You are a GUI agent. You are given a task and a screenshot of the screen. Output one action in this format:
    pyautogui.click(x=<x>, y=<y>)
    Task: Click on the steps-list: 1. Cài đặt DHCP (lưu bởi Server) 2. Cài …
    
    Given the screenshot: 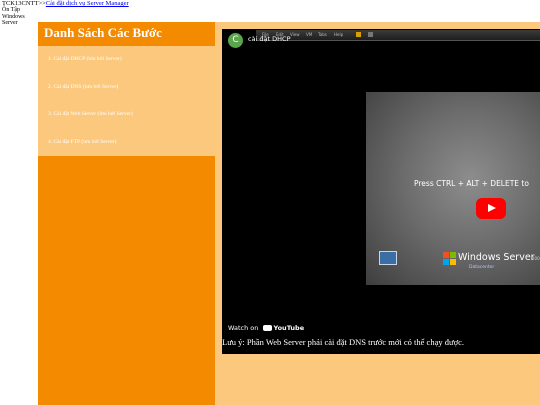 What is the action you would take?
    pyautogui.click(x=126, y=101)
    